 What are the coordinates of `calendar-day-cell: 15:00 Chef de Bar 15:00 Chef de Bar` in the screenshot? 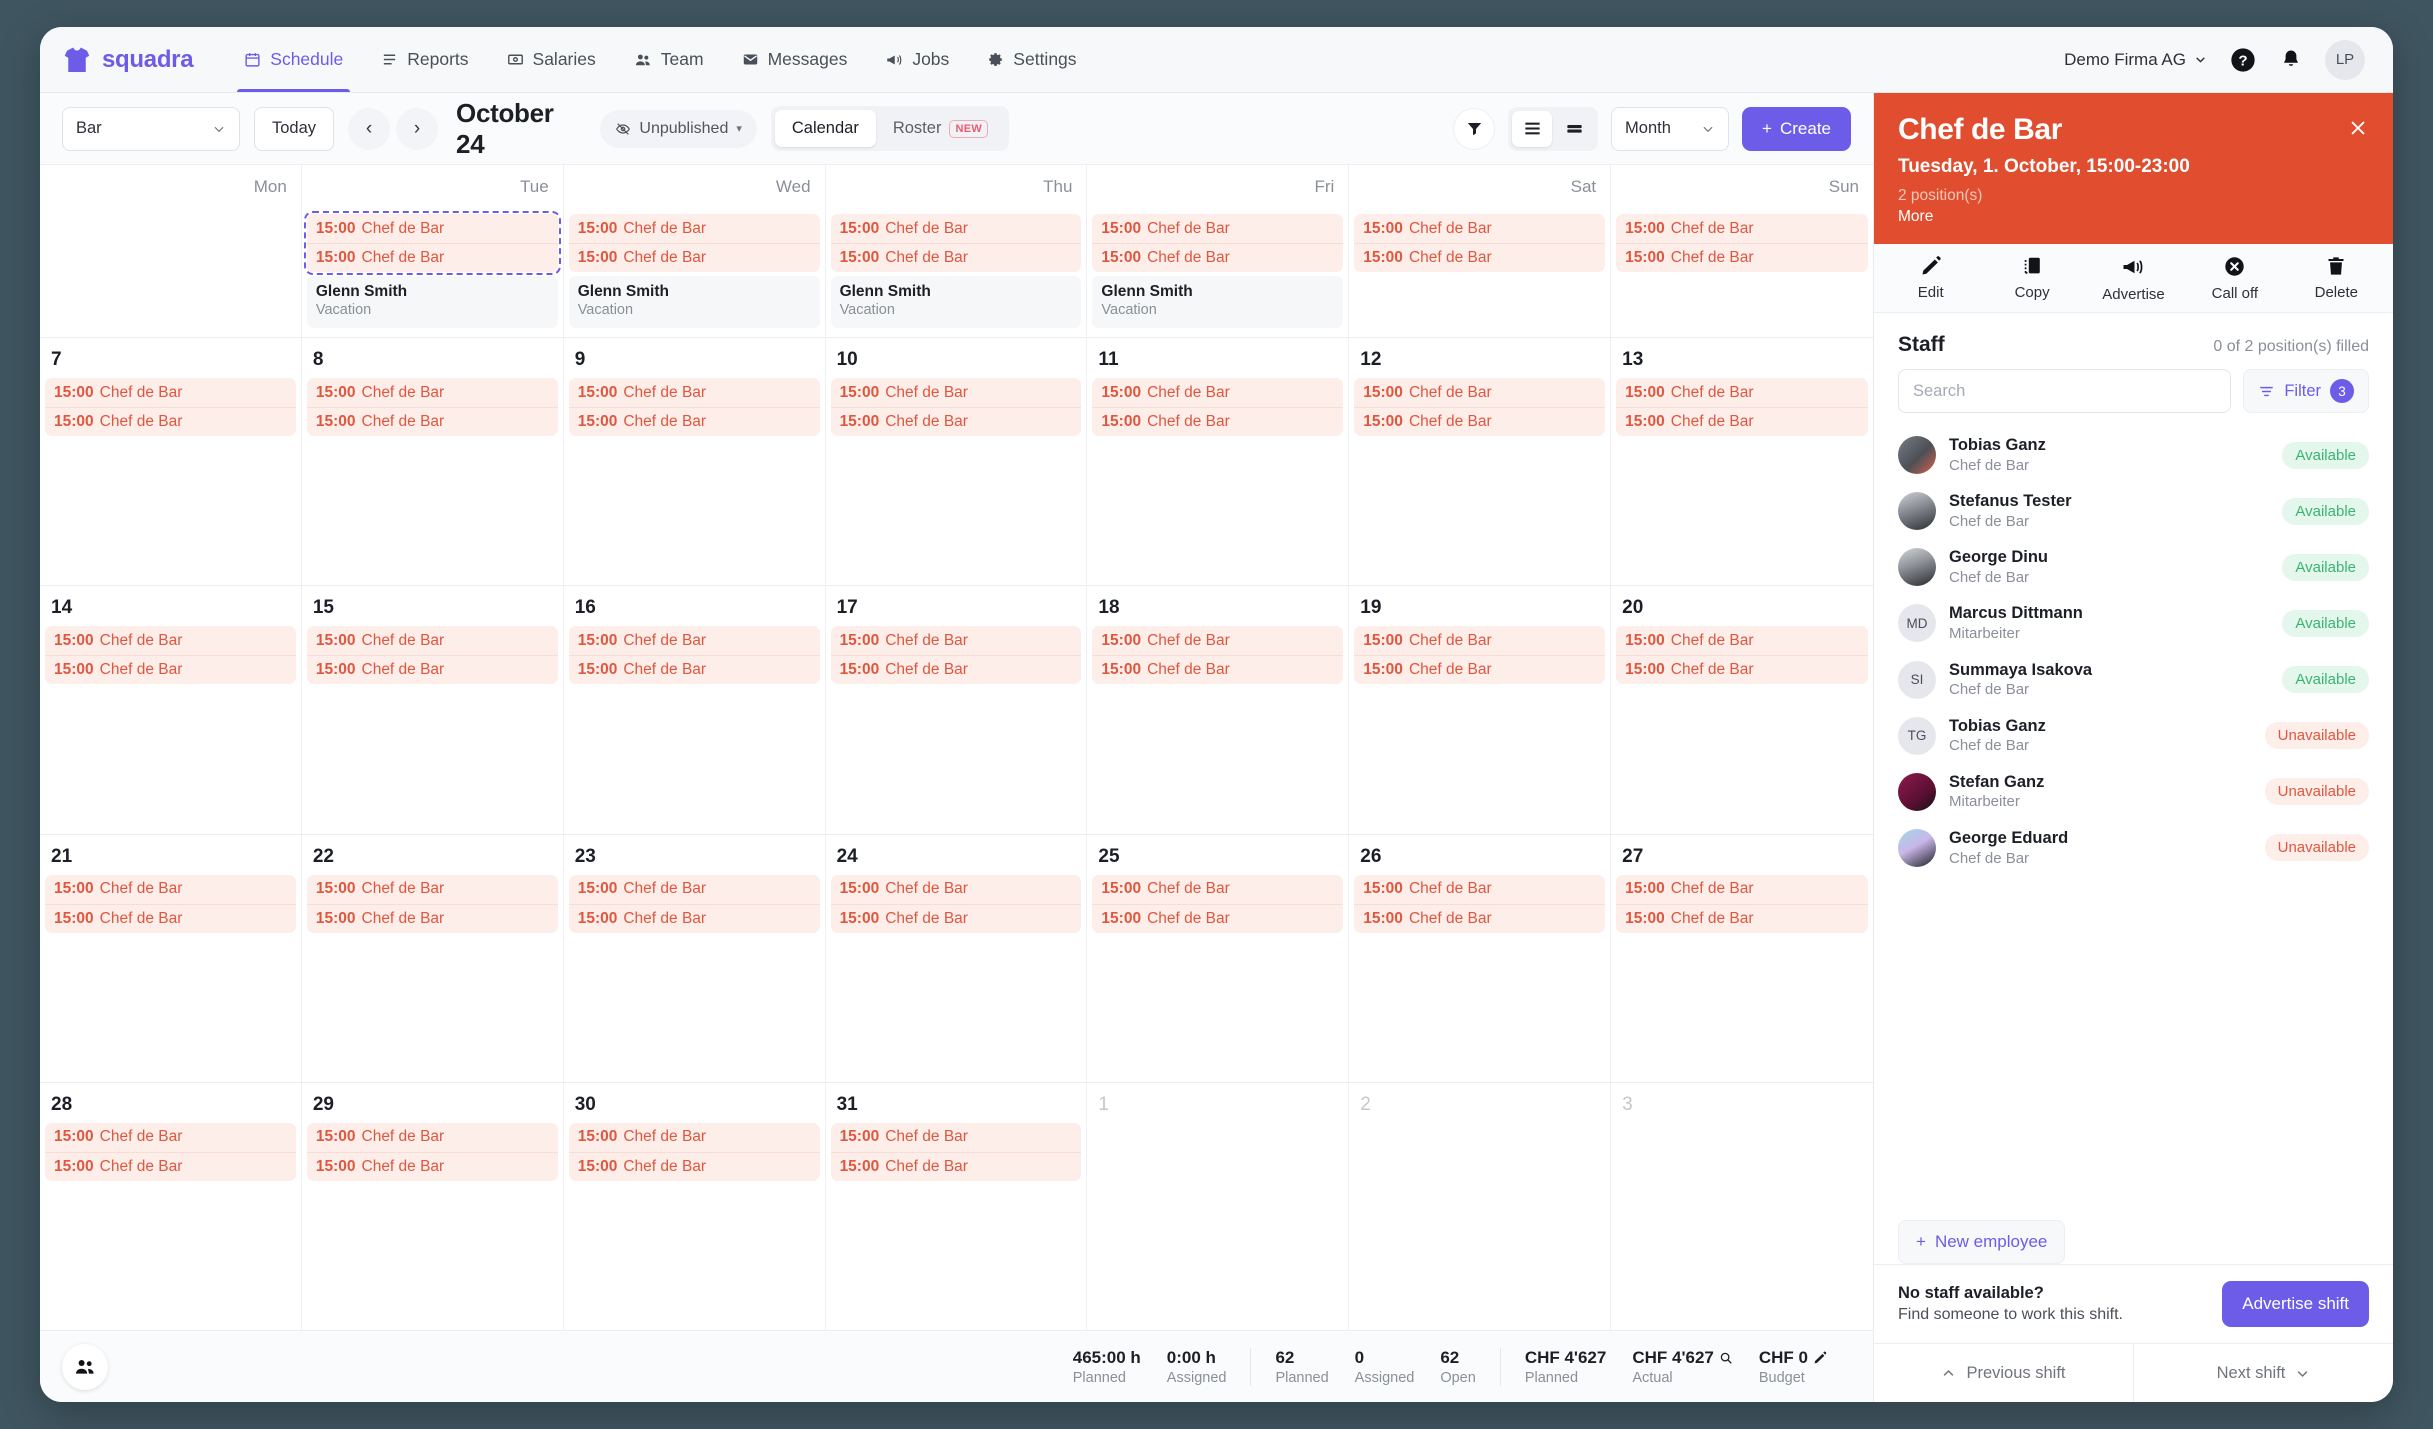 It's located at (1480, 273).